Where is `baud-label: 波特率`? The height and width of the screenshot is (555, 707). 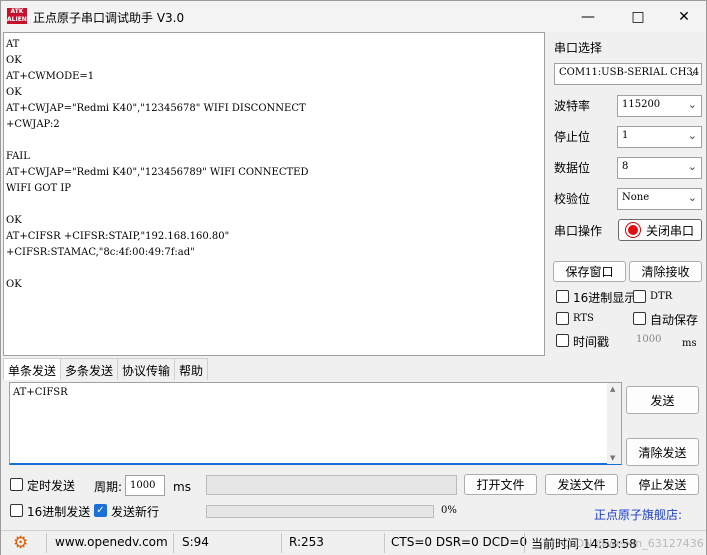
baud-label: 波特率 is located at coordinates (572, 106).